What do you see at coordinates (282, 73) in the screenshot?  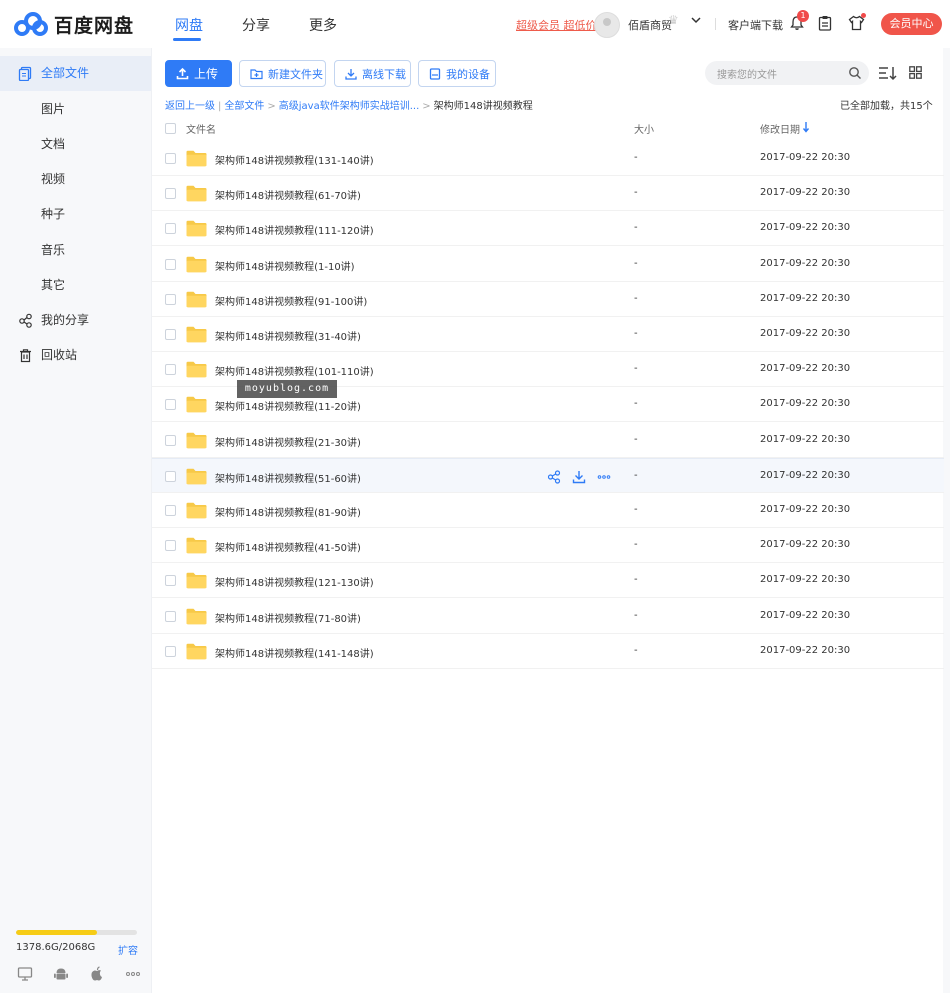 I see `new-folder-button: 新建文件夹` at bounding box center [282, 73].